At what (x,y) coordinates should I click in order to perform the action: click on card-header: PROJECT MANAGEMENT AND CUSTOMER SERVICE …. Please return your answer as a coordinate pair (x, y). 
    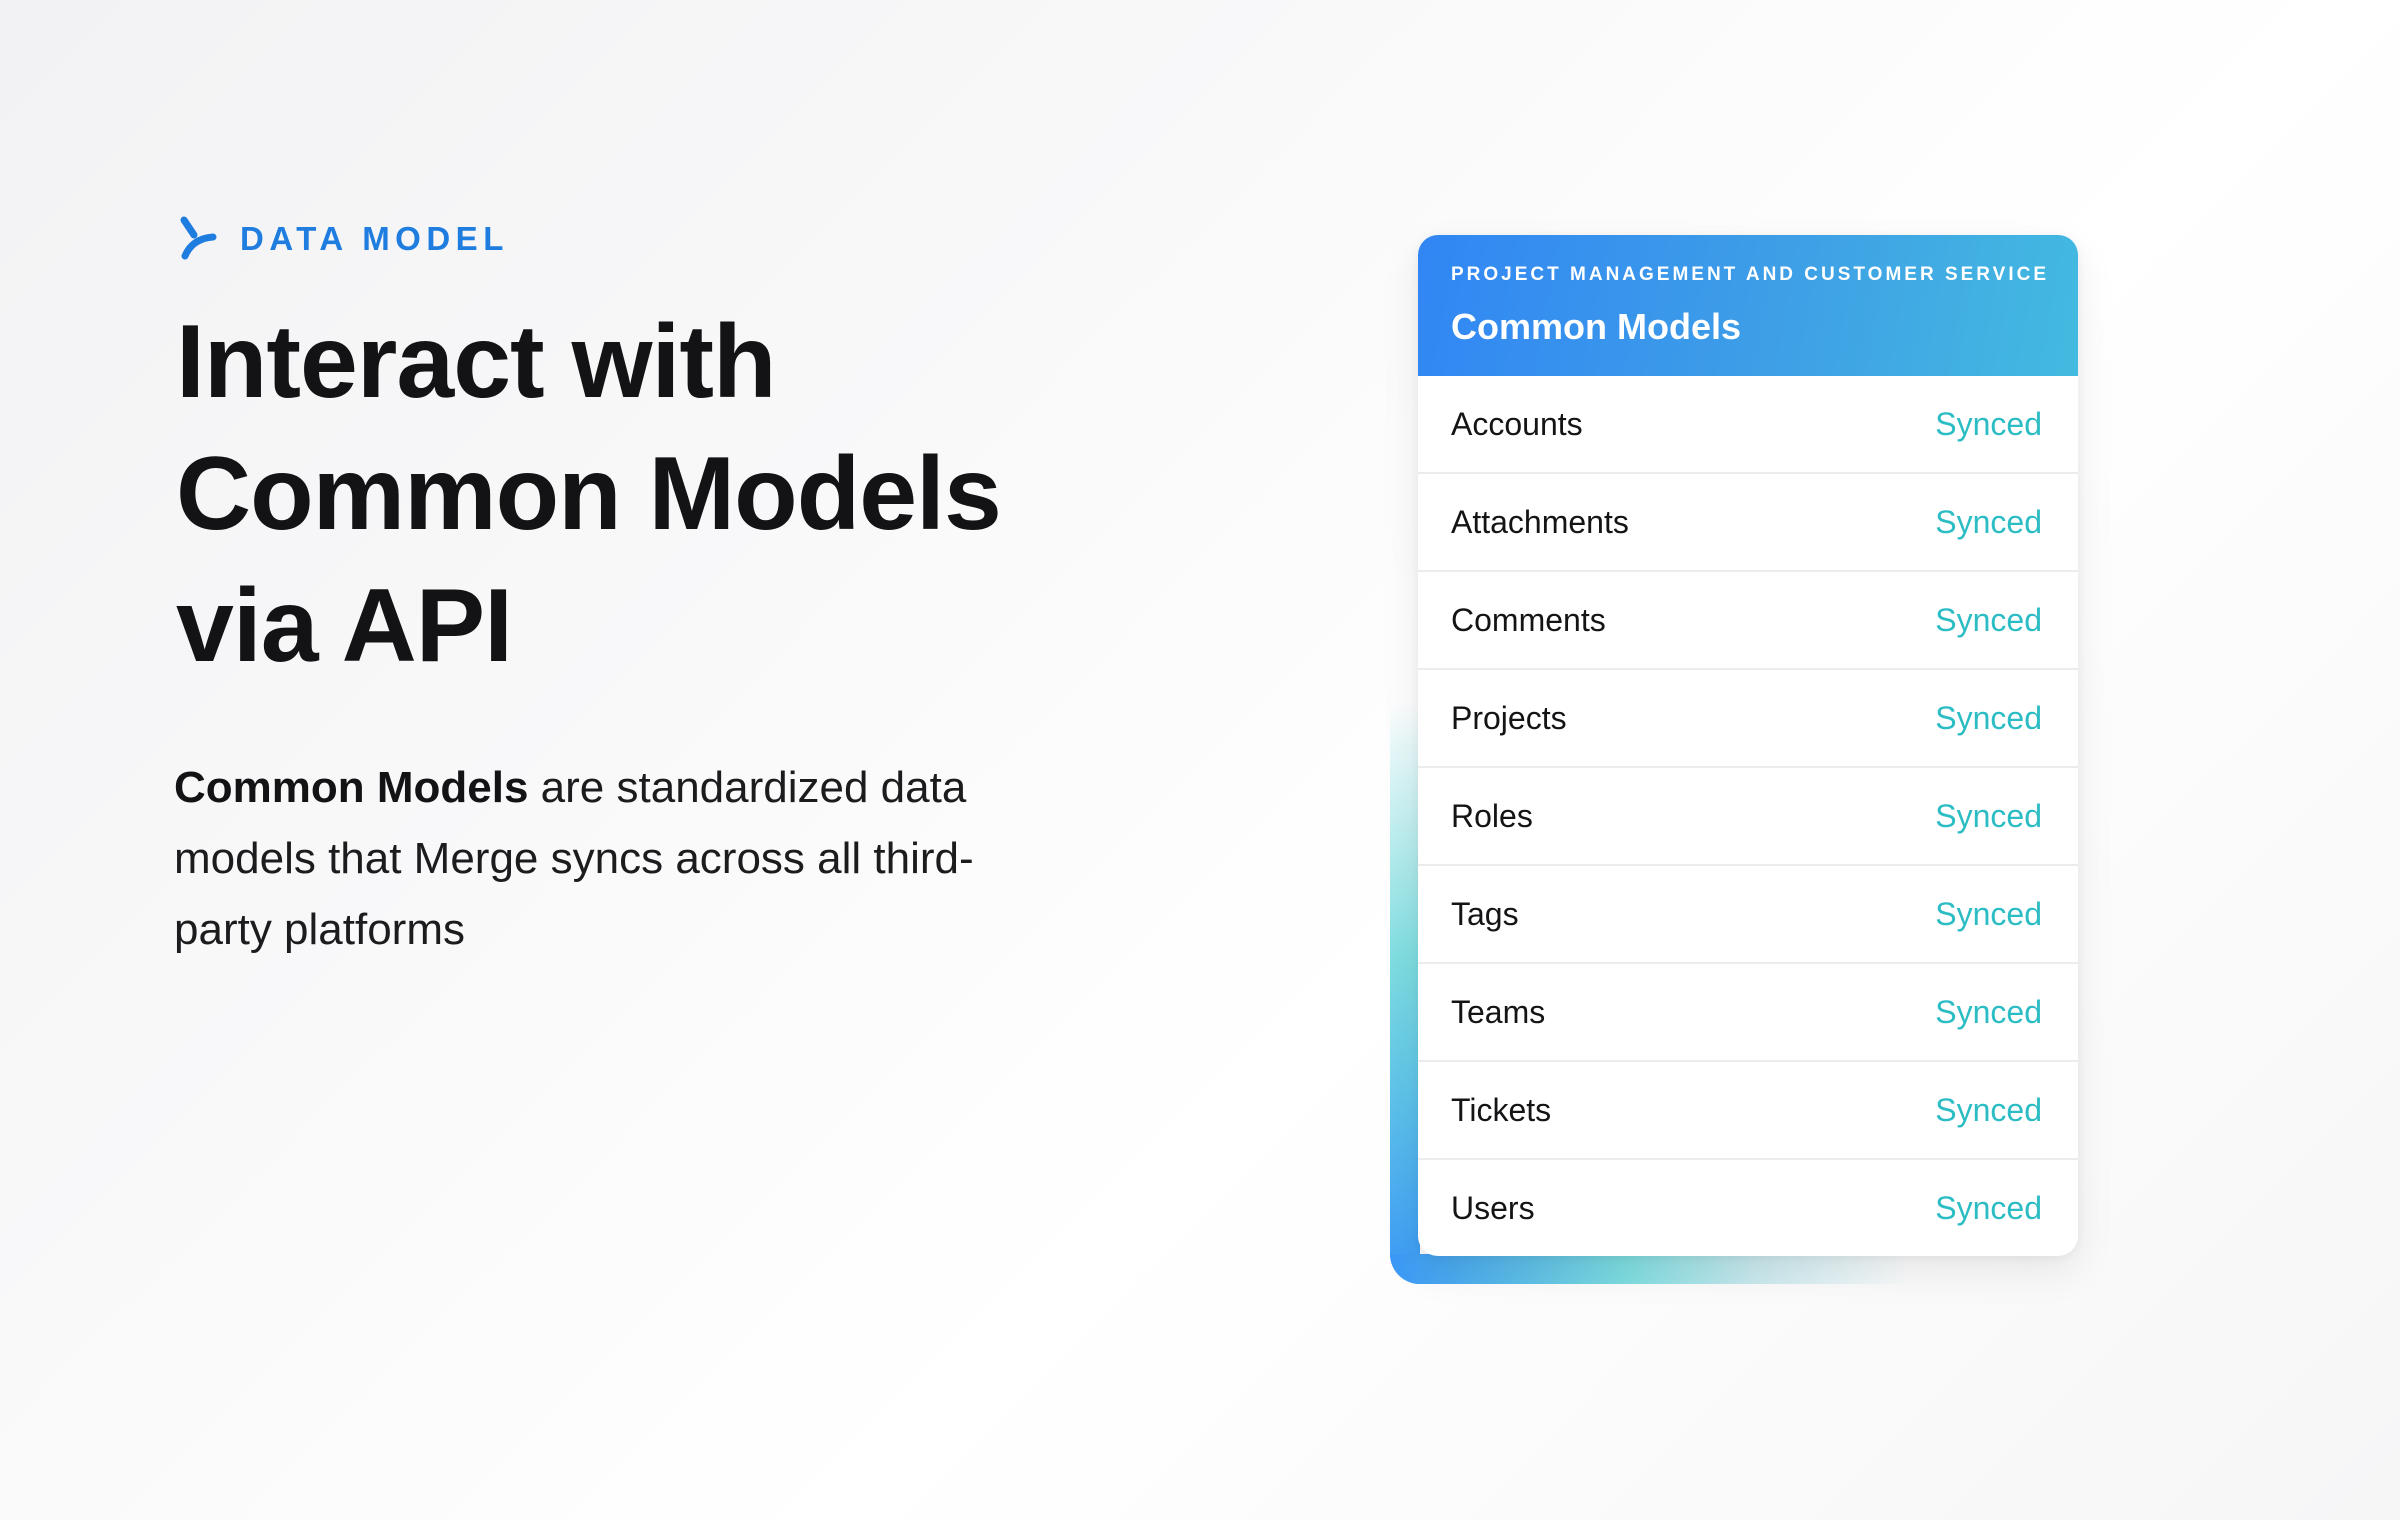
    Looking at the image, I should click on (1748, 305).